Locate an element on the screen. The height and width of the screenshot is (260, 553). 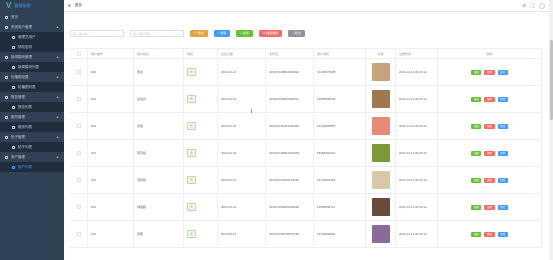
header-name: 用户姓名 is located at coordinates (159, 53).